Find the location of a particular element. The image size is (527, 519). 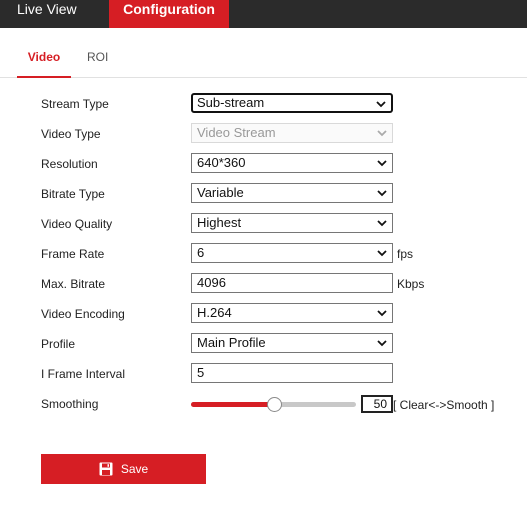

max-bitrate-value: 4096 is located at coordinates (211, 282).